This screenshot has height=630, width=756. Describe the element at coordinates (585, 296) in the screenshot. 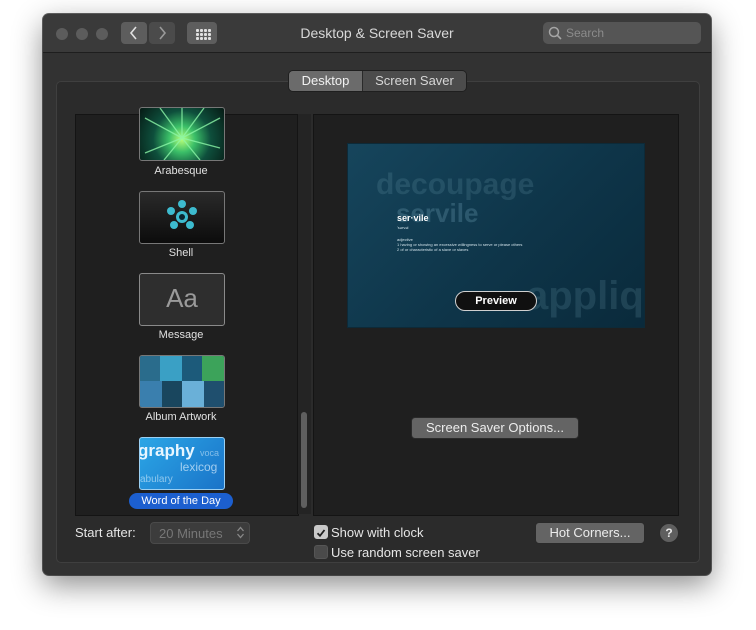

I see `preview-bg-word-3: appliq` at that location.